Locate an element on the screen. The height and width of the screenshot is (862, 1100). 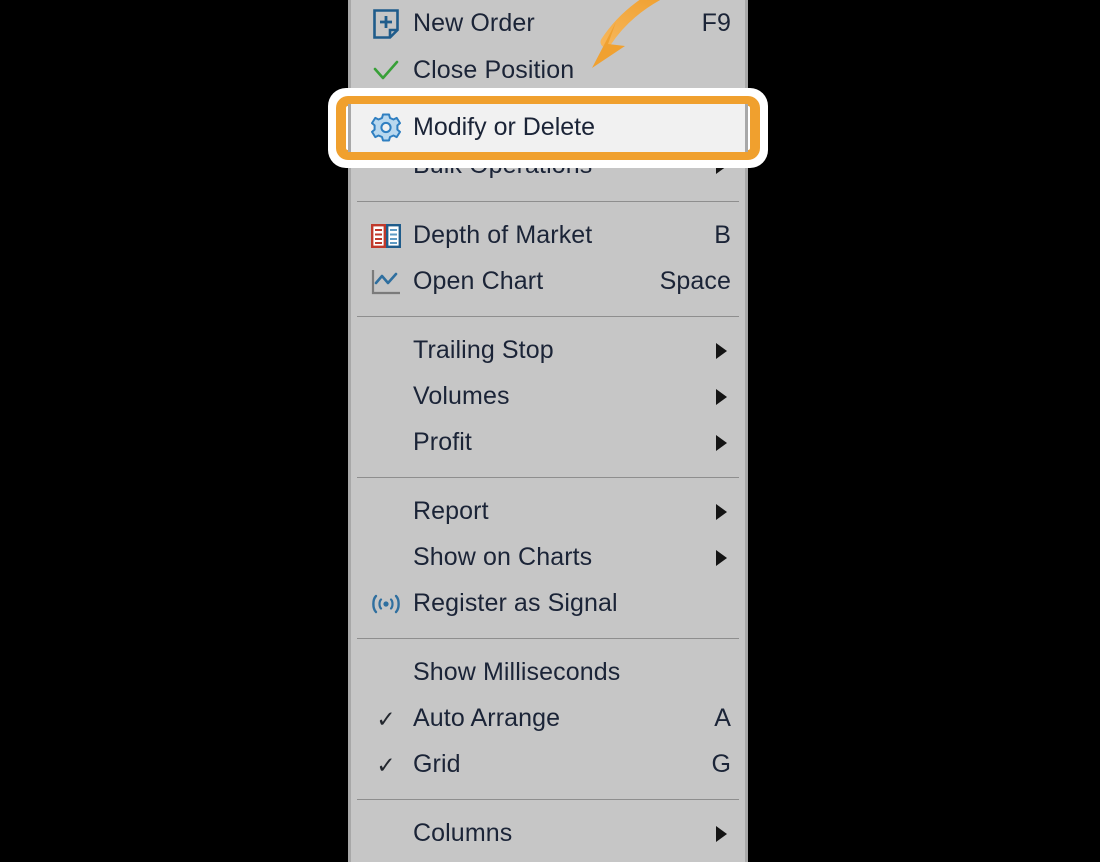
menu-item-label: New Order is located at coordinates (474, 22).